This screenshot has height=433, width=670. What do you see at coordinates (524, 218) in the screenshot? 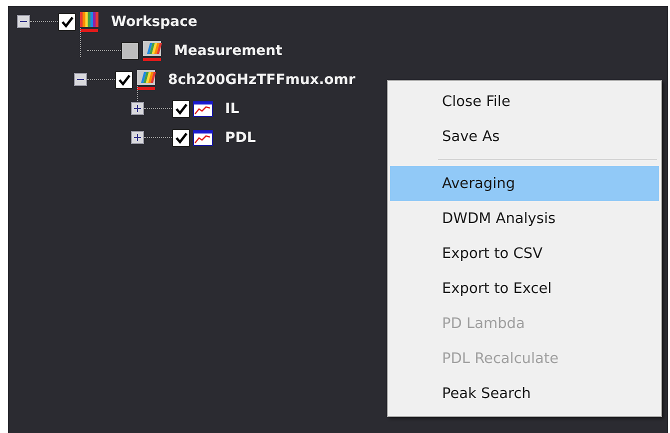
I see `menu-item: DWDM Analysis` at bounding box center [524, 218].